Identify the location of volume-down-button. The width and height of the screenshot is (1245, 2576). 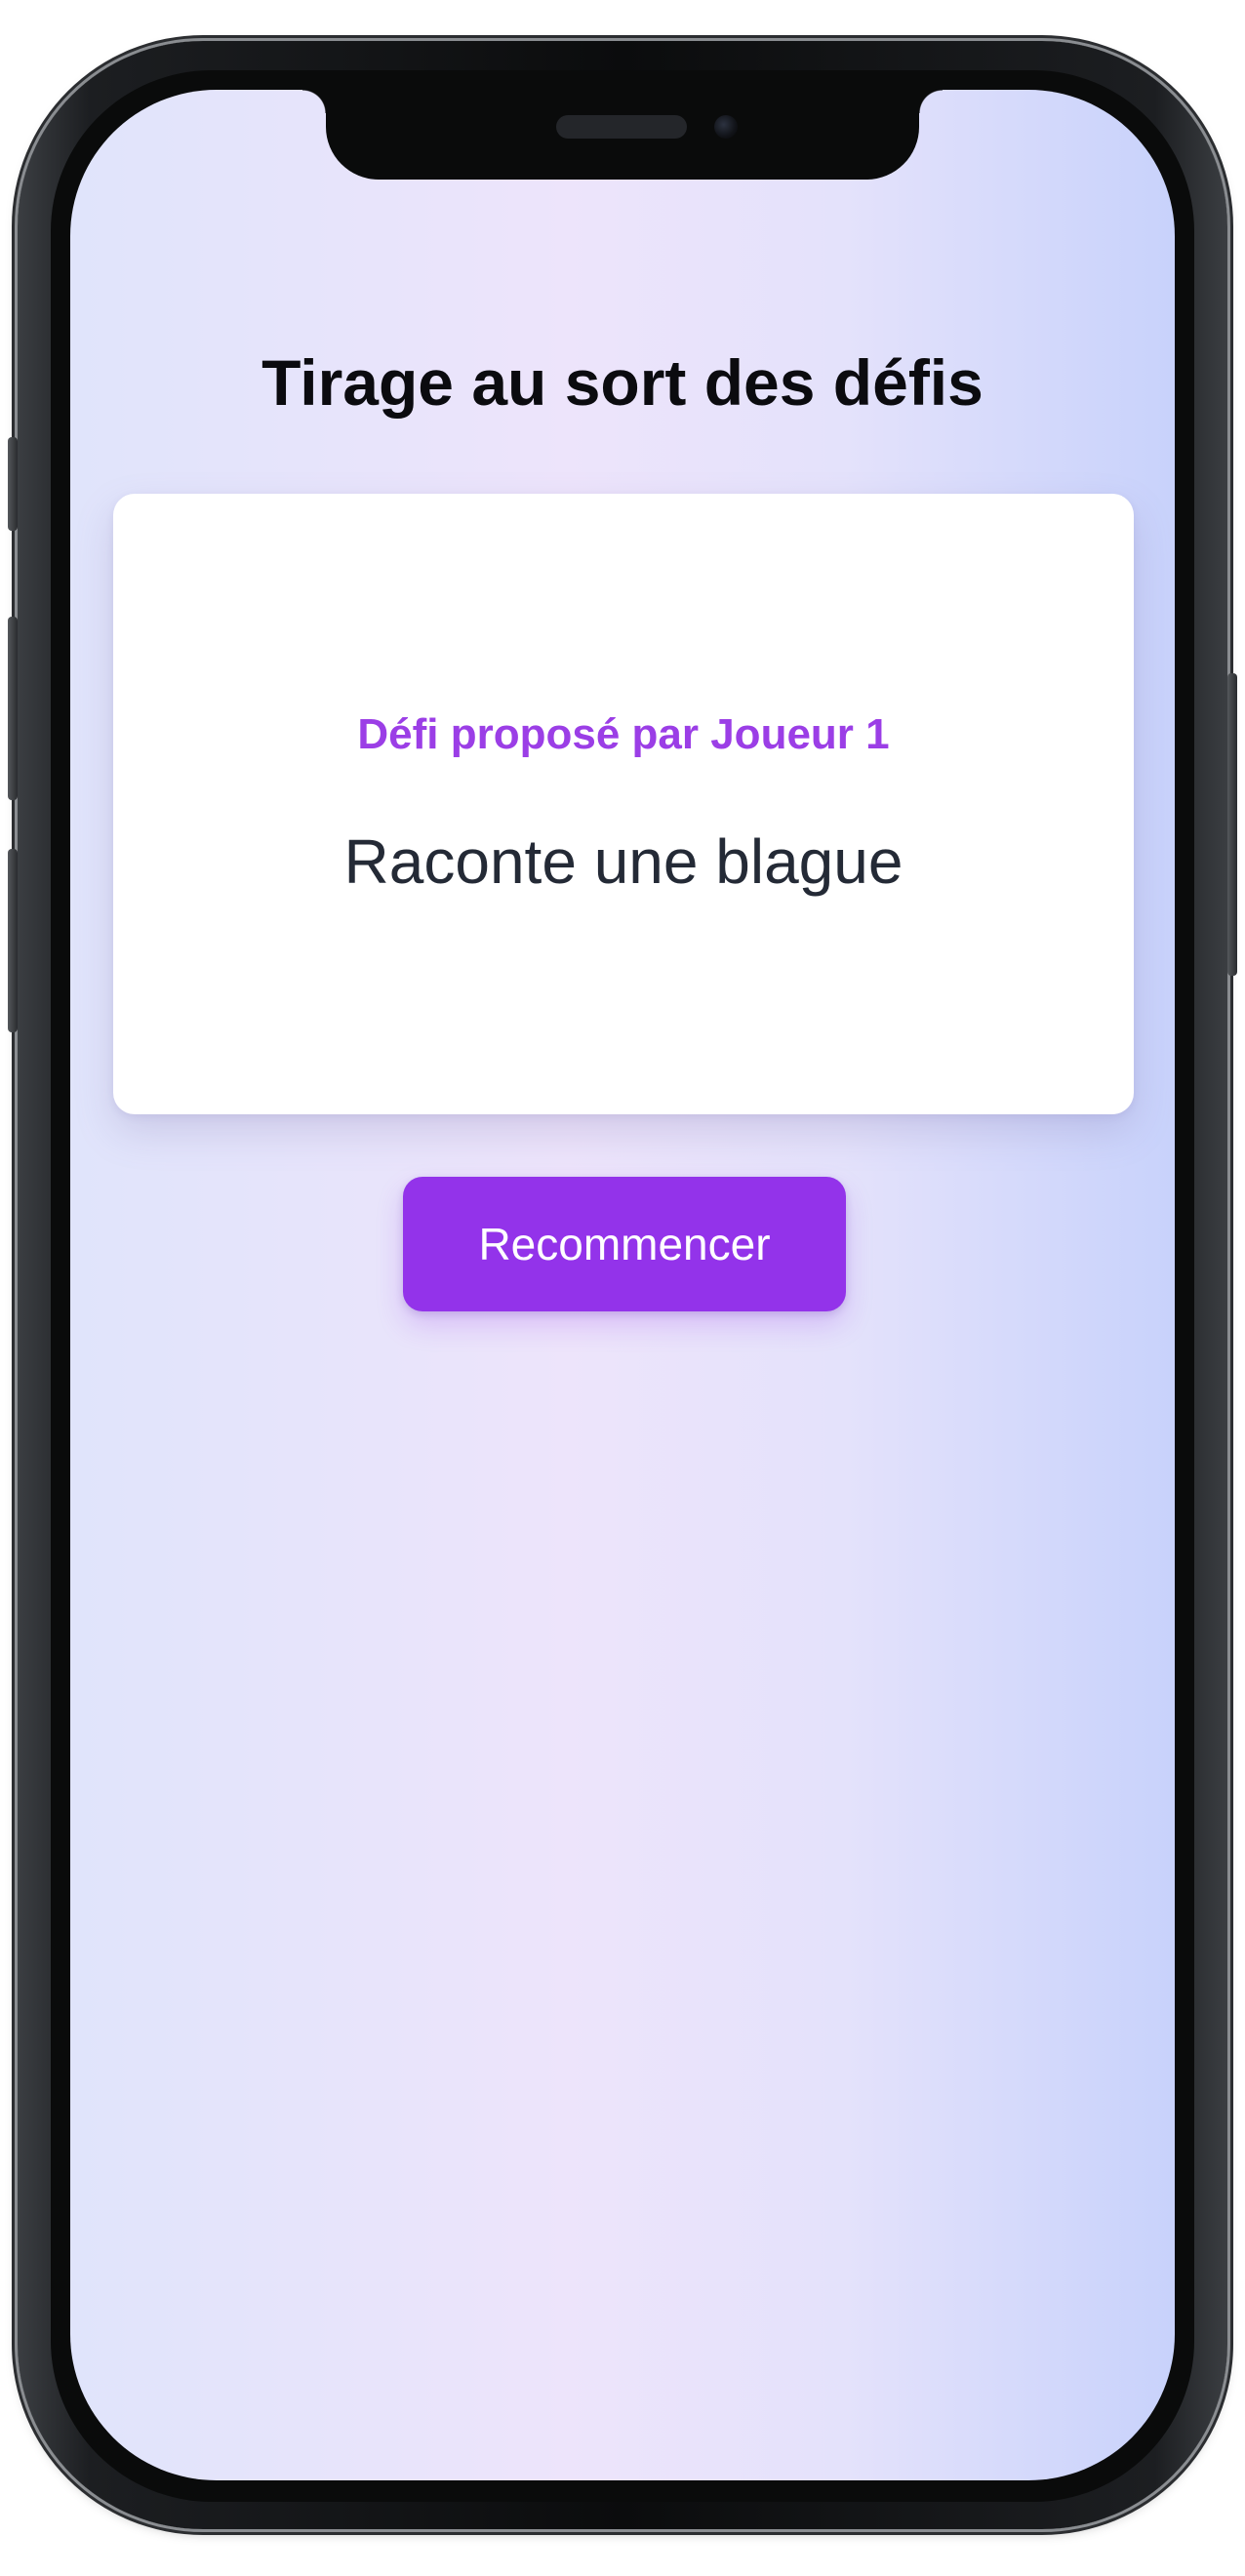
(13, 940).